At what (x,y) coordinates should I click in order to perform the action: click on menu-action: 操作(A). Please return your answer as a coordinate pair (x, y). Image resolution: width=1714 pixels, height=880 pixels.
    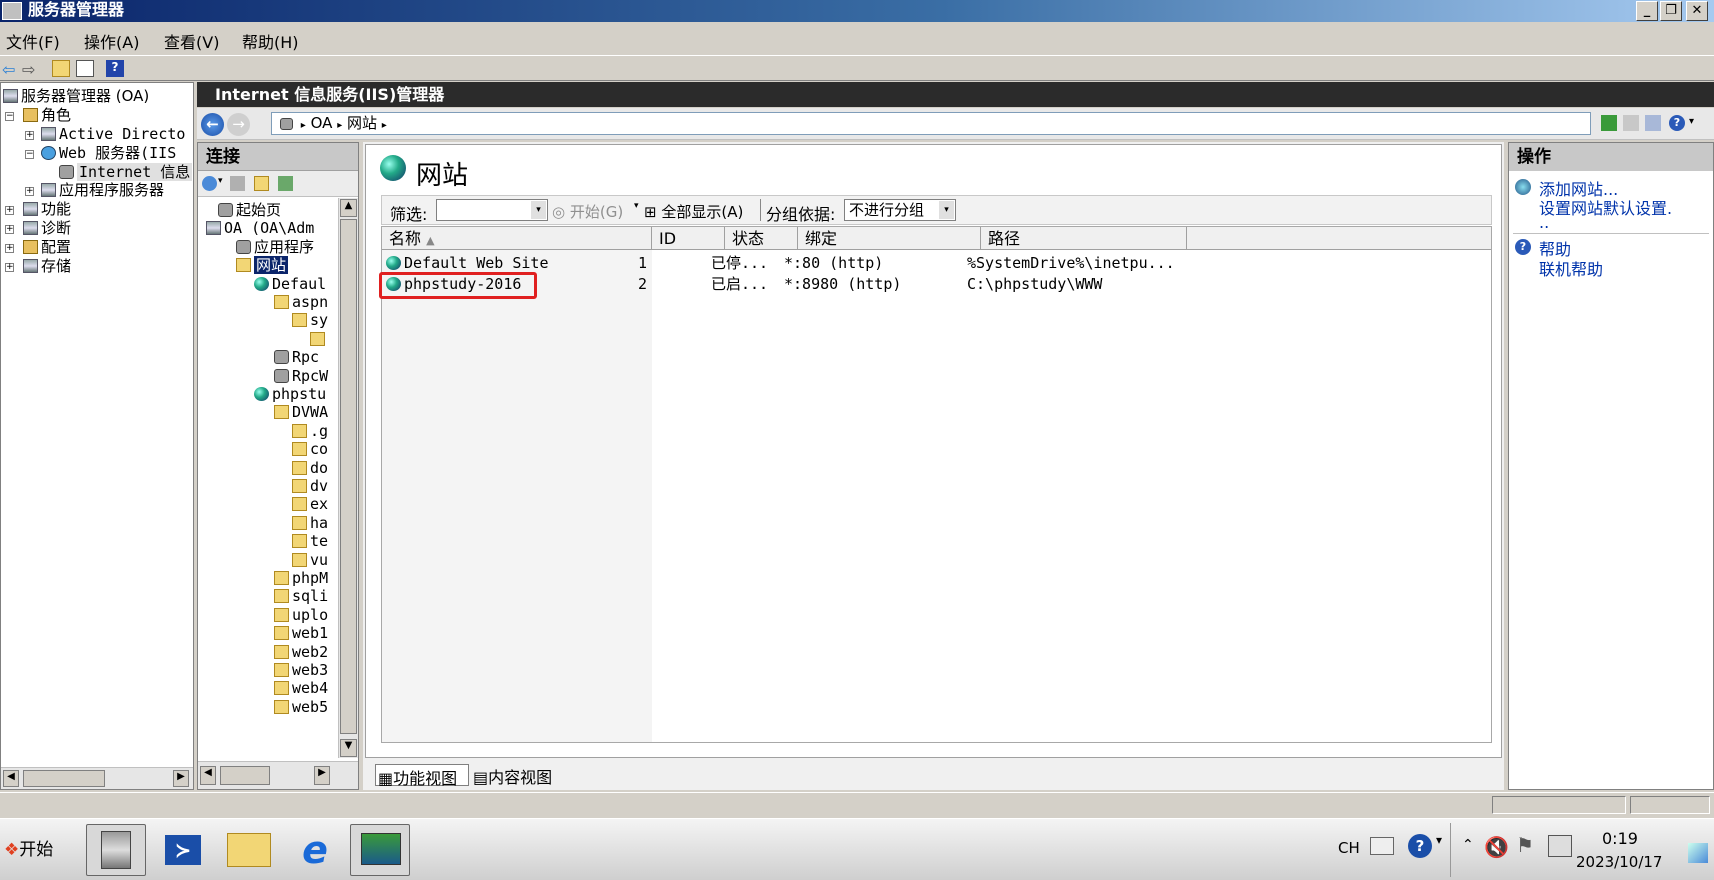
    Looking at the image, I should click on (111, 41).